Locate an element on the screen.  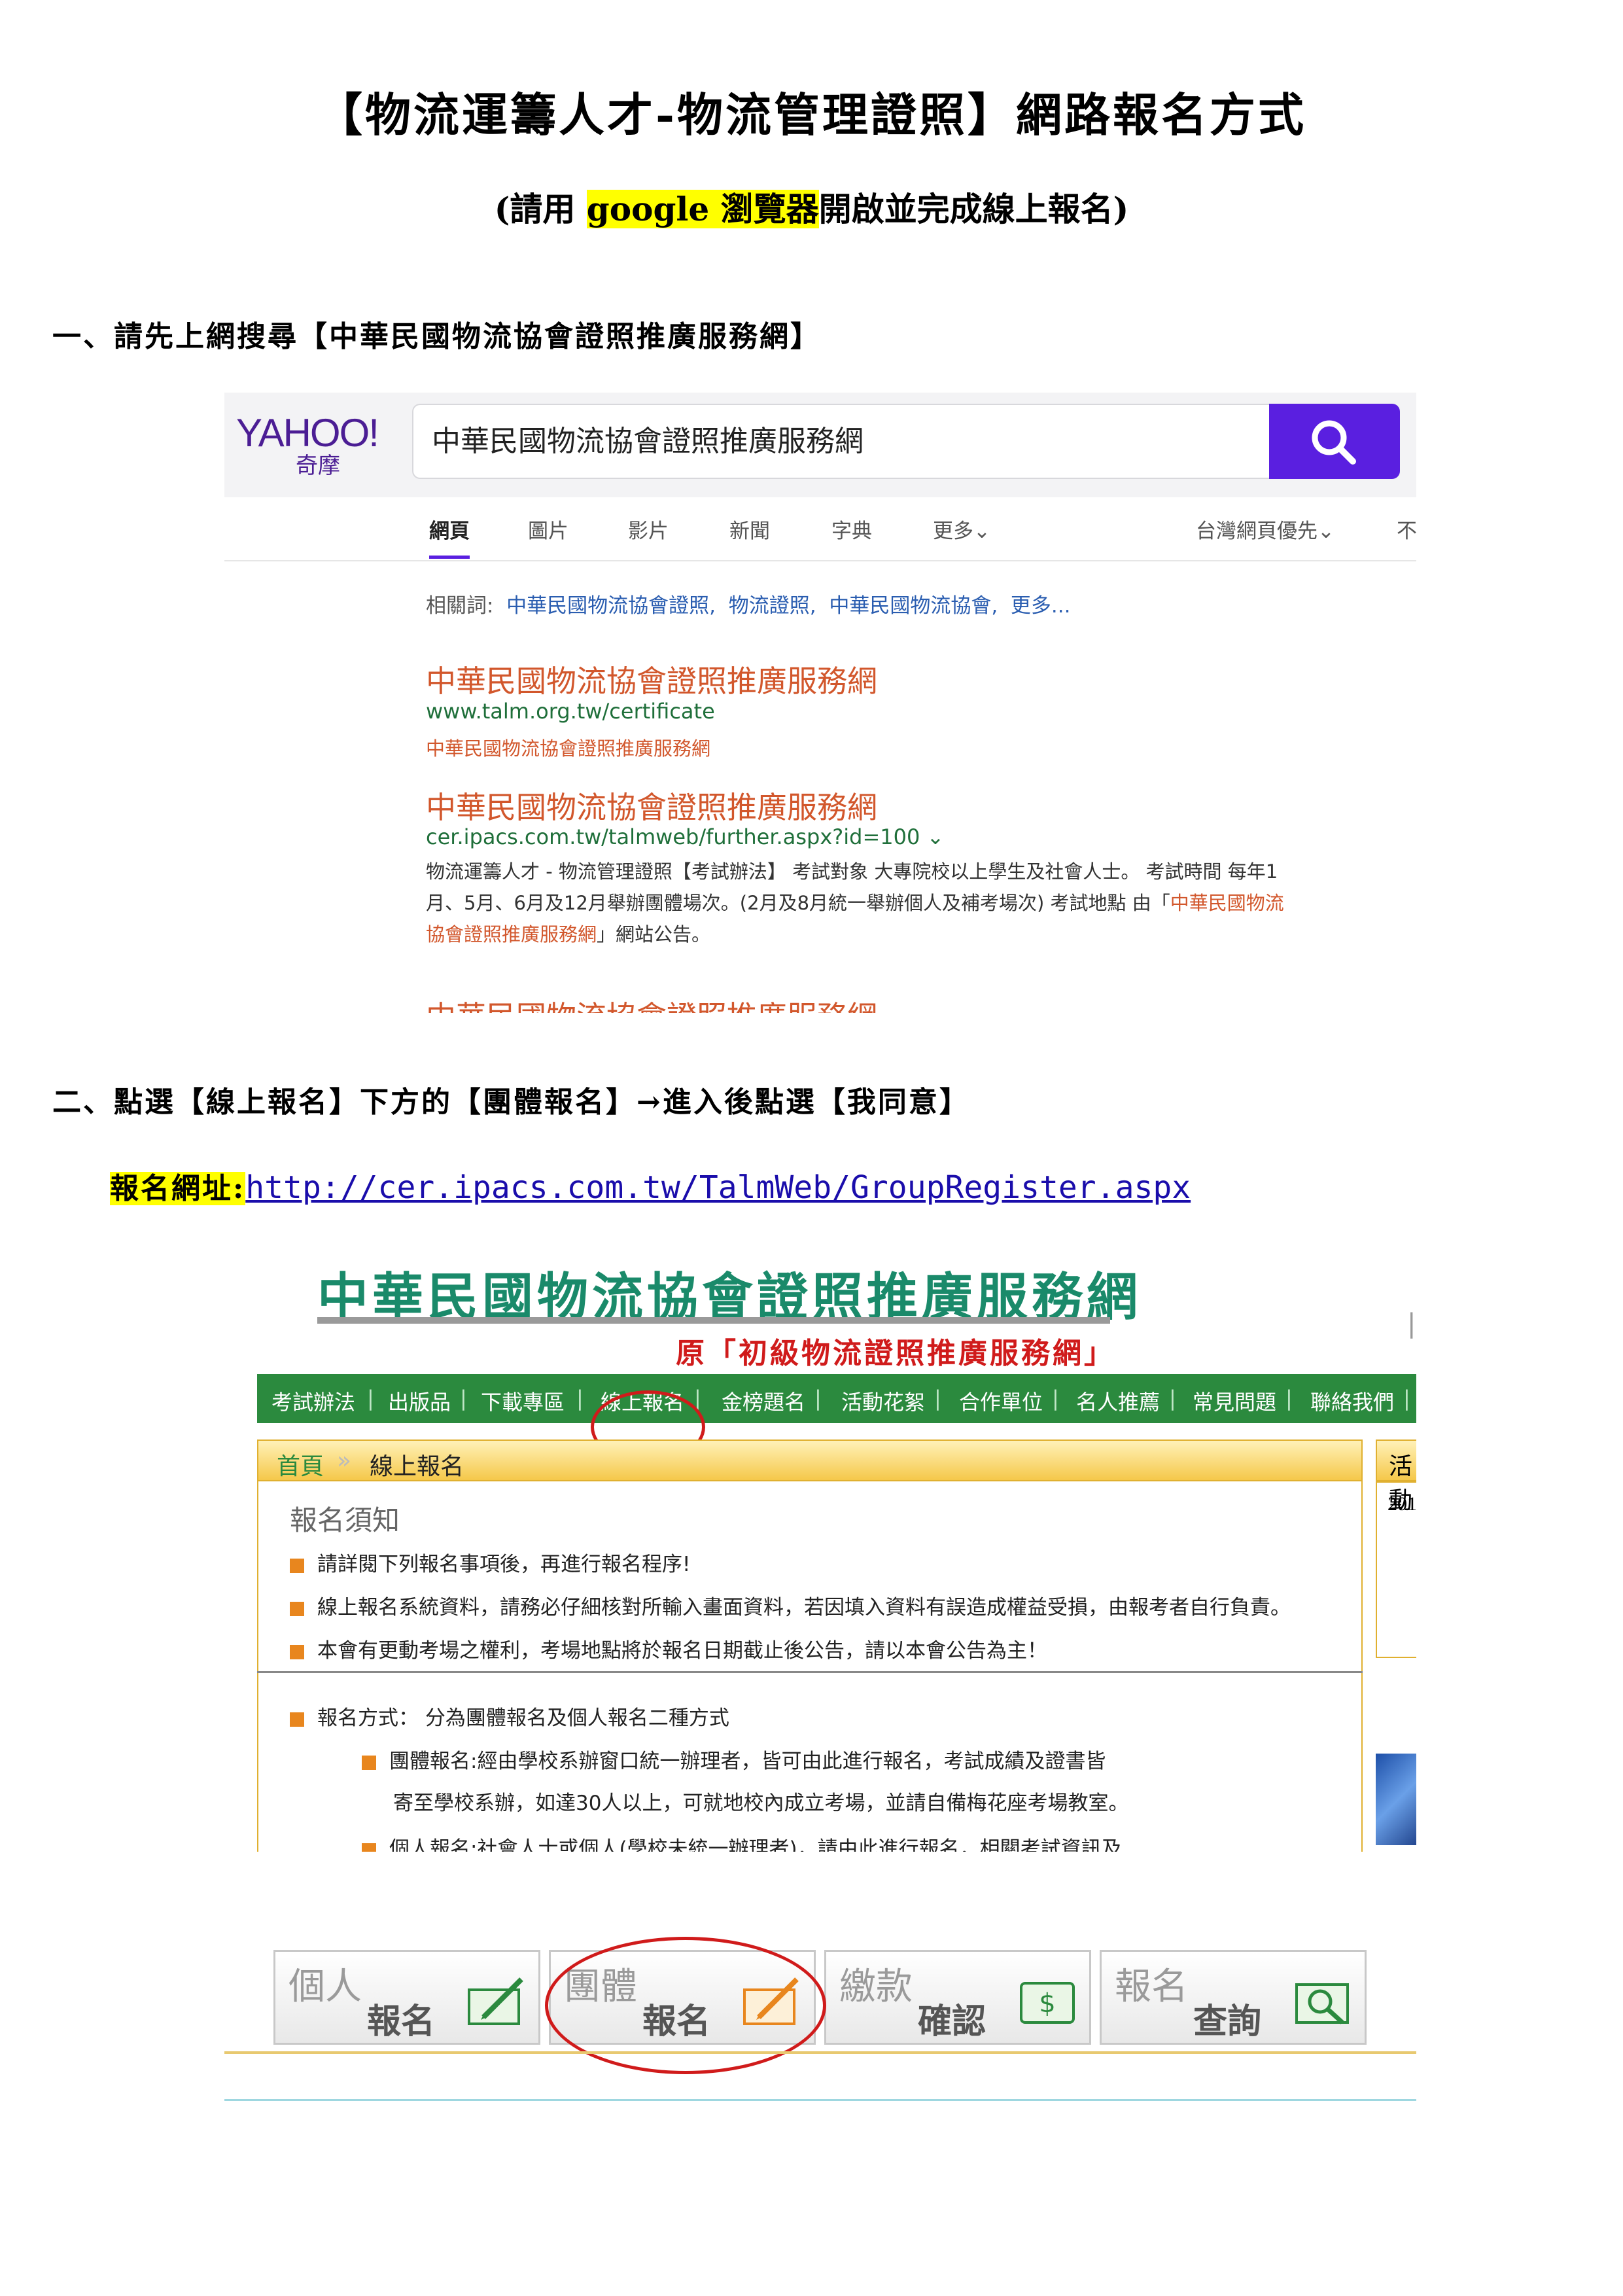
yahoo-logo-word: YAHOO! is located at coordinates (308, 433).